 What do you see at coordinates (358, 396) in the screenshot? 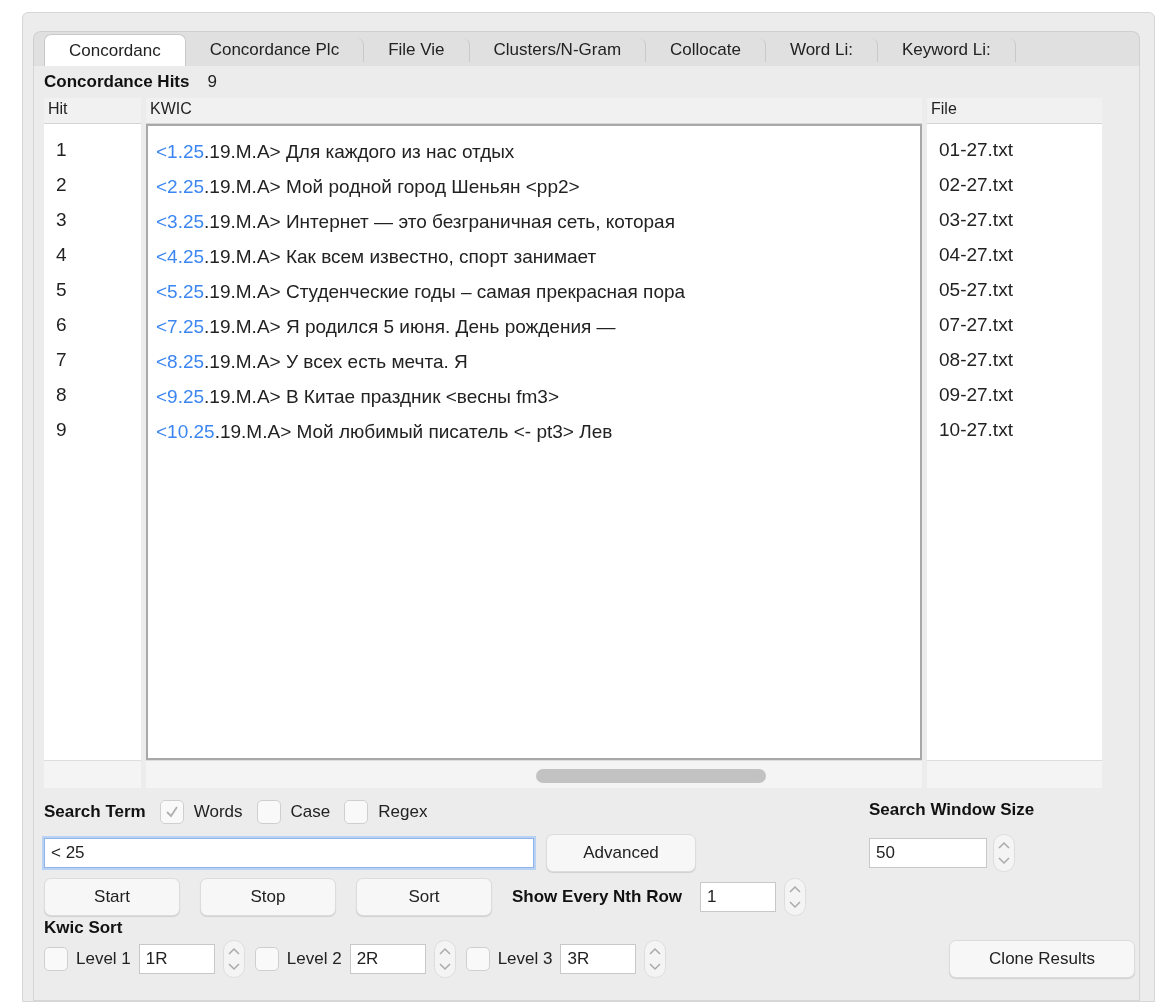
I see `table-cell-text: <9.25.19.M.A> В Китае праздник <весны fm3>` at bounding box center [358, 396].